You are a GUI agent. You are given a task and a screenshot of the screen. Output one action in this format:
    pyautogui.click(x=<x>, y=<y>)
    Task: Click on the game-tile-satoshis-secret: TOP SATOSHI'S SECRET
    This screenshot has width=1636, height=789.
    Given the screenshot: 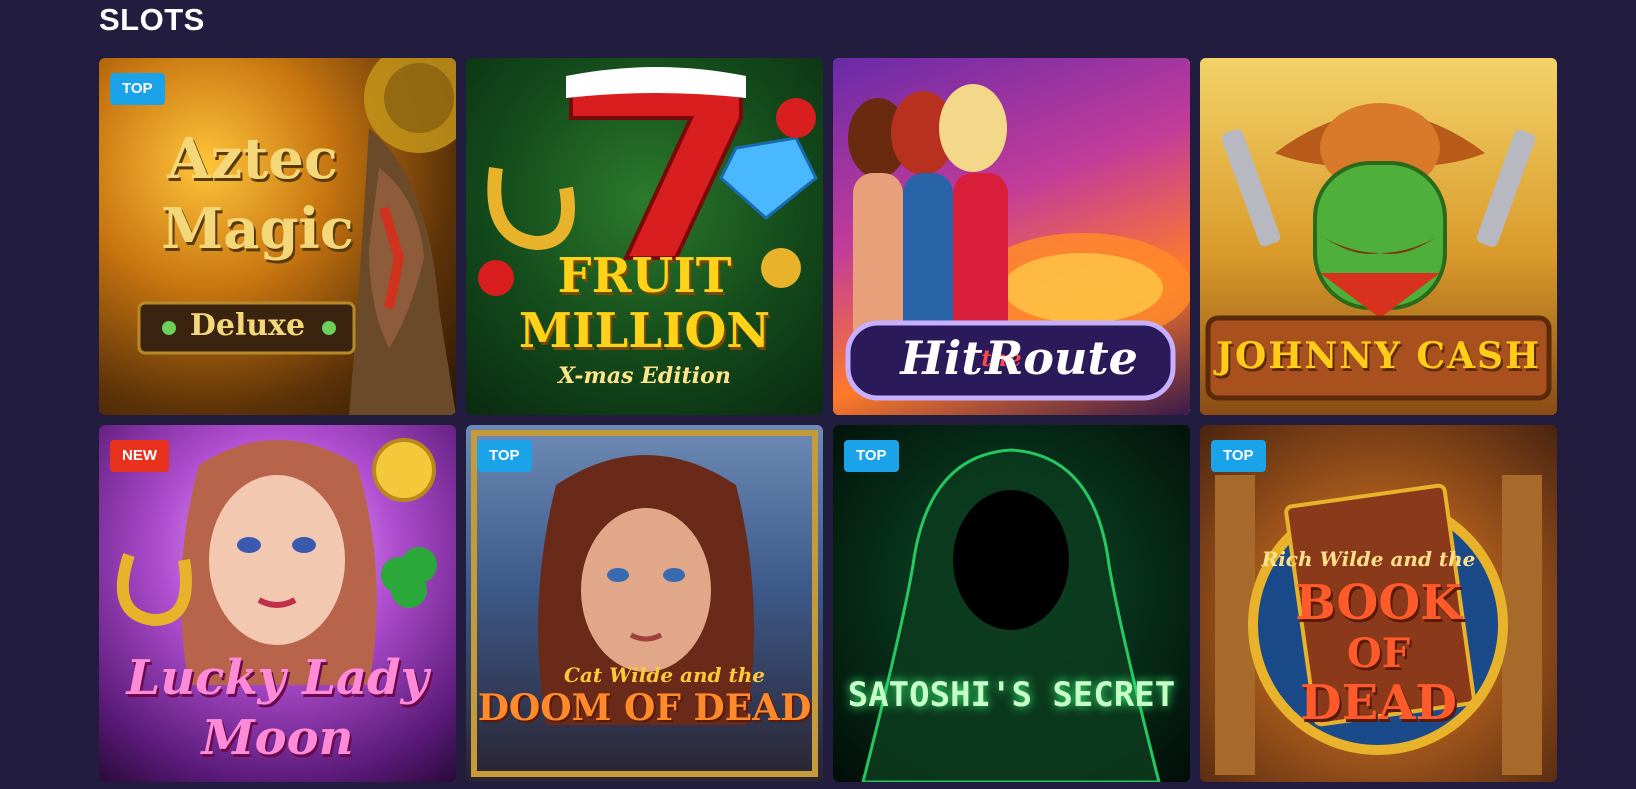 What is the action you would take?
    pyautogui.click(x=1011, y=603)
    